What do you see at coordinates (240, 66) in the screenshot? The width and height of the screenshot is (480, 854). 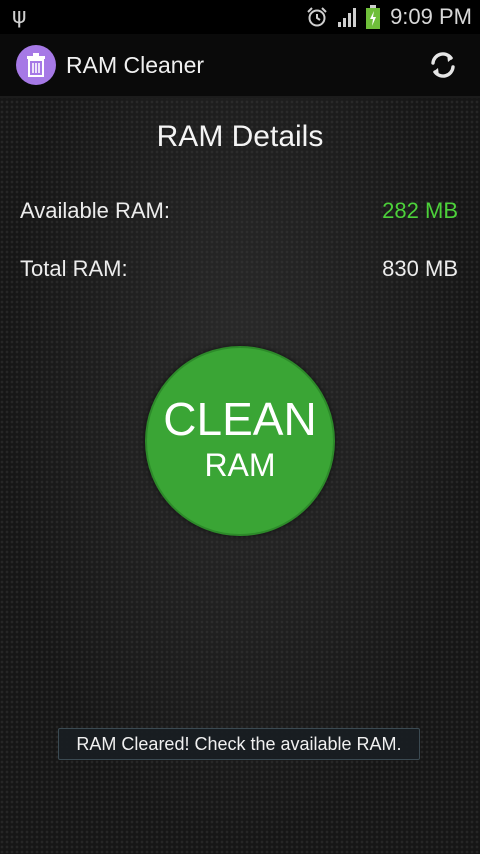 I see `action-bar: RAM Cleaner` at bounding box center [240, 66].